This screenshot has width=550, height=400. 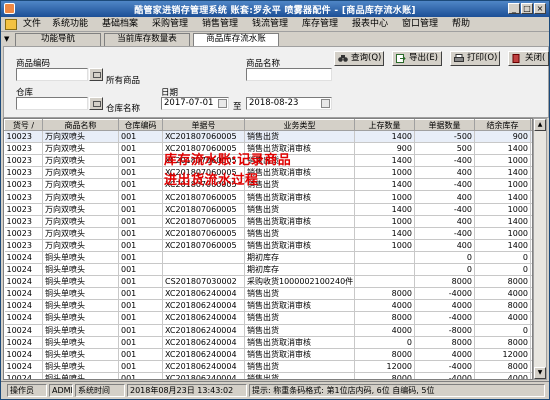 What do you see at coordinates (417, 58) in the screenshot?
I see `export-button: 导出(E)` at bounding box center [417, 58].